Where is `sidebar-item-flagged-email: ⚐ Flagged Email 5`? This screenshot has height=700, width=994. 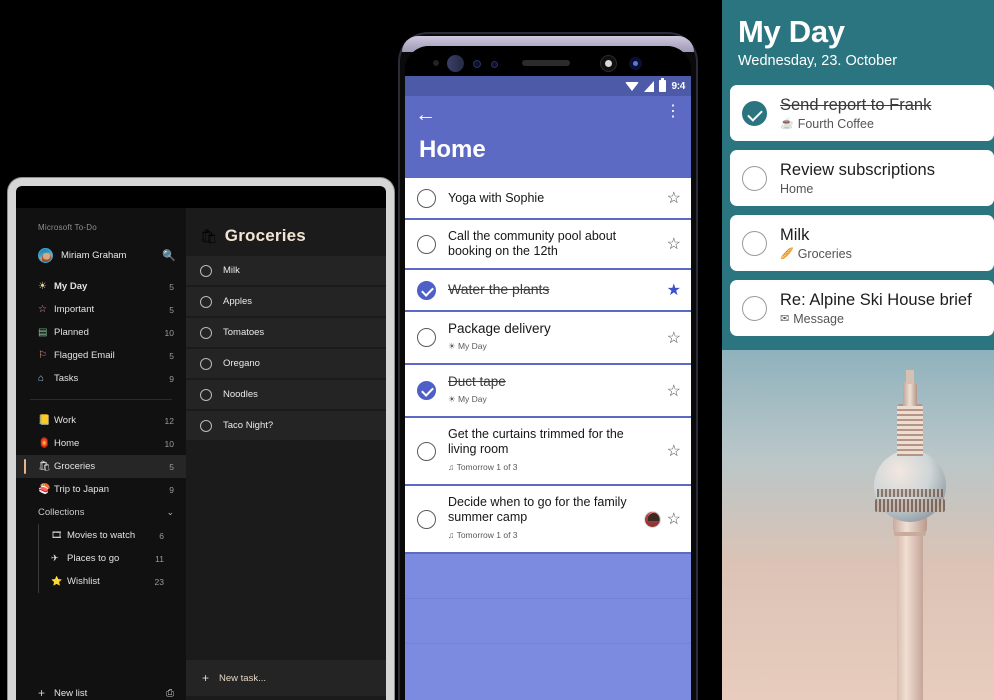 sidebar-item-flagged-email: ⚐ Flagged Email 5 is located at coordinates (101, 355).